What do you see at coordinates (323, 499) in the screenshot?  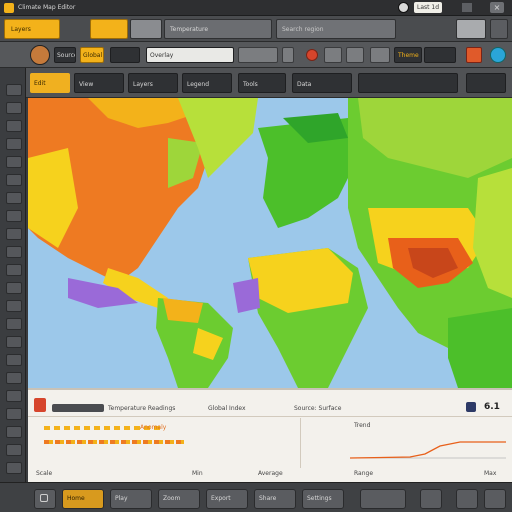 I see `footer-button-settings: Settings` at bounding box center [323, 499].